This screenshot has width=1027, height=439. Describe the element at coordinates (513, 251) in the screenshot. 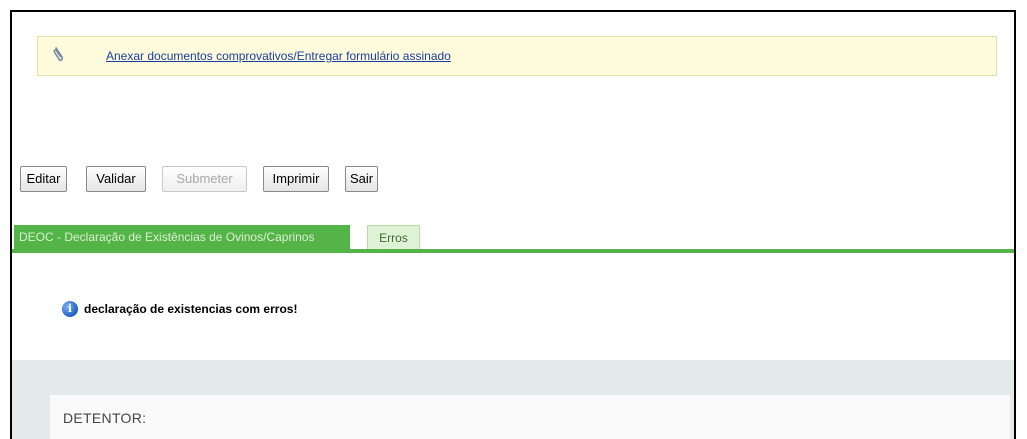

I see `tab-underline` at that location.